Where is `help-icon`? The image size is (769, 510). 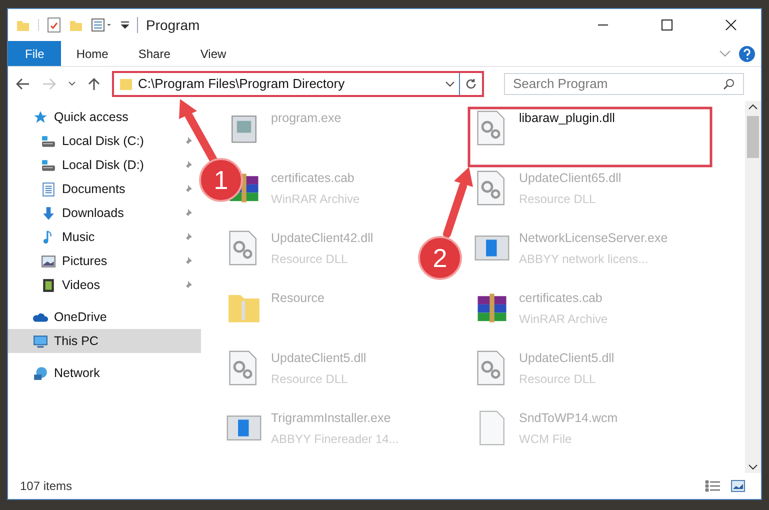
help-icon is located at coordinates (747, 54).